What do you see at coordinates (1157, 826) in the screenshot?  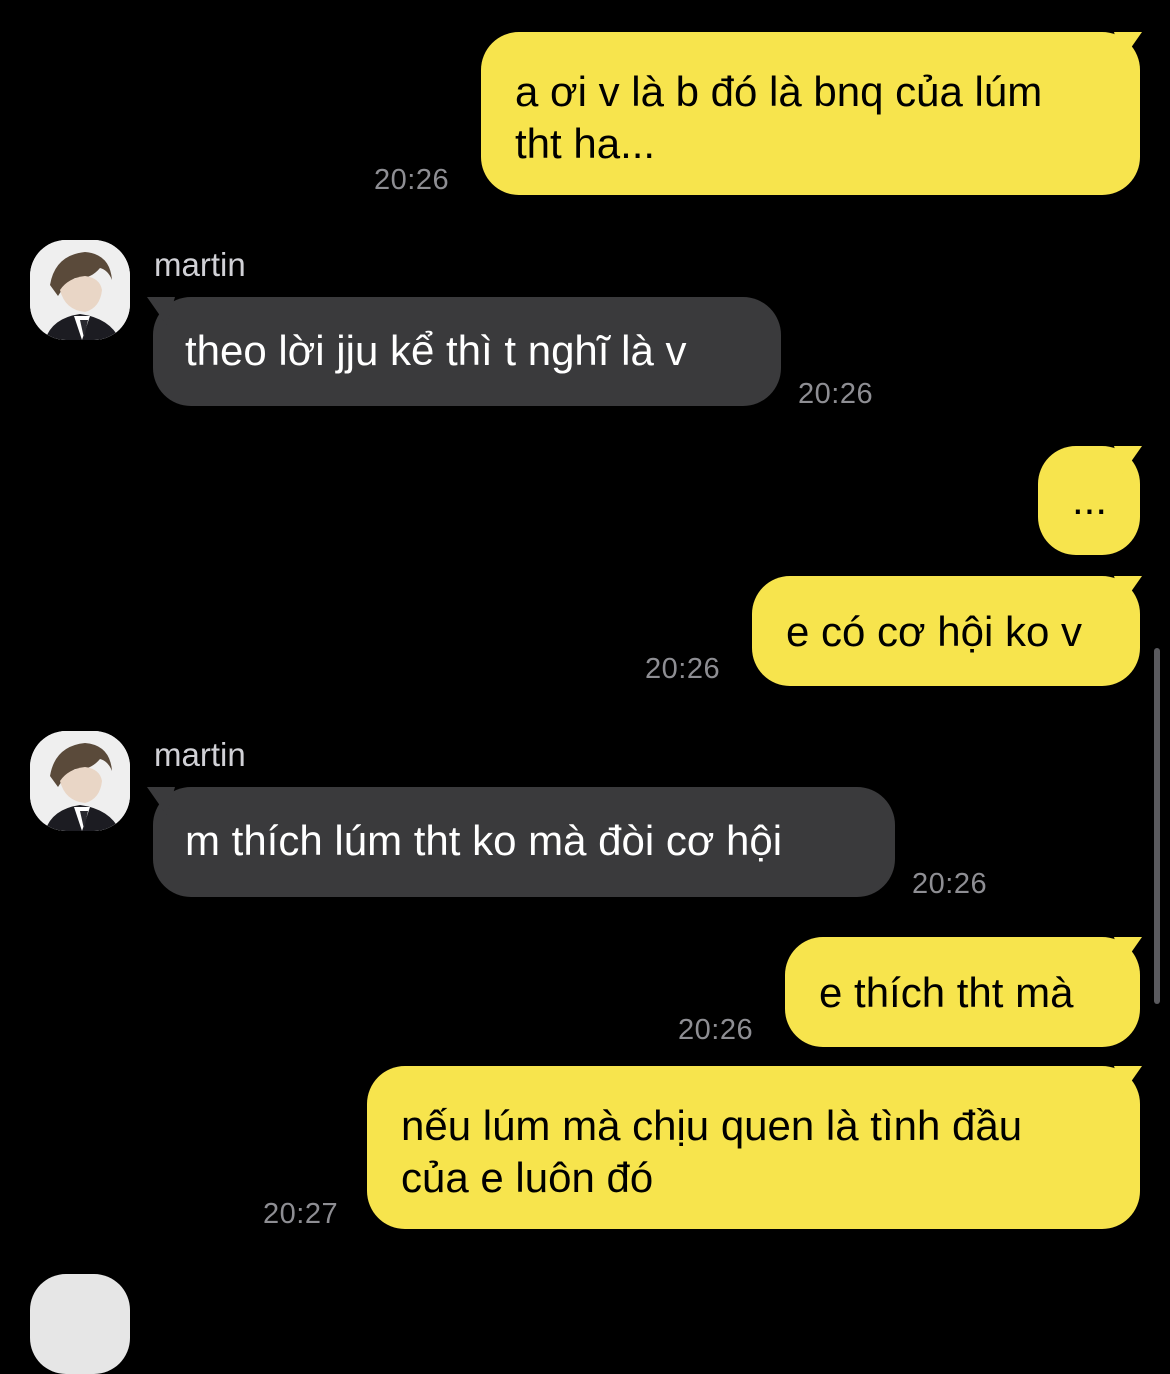 I see `scrollbar` at bounding box center [1157, 826].